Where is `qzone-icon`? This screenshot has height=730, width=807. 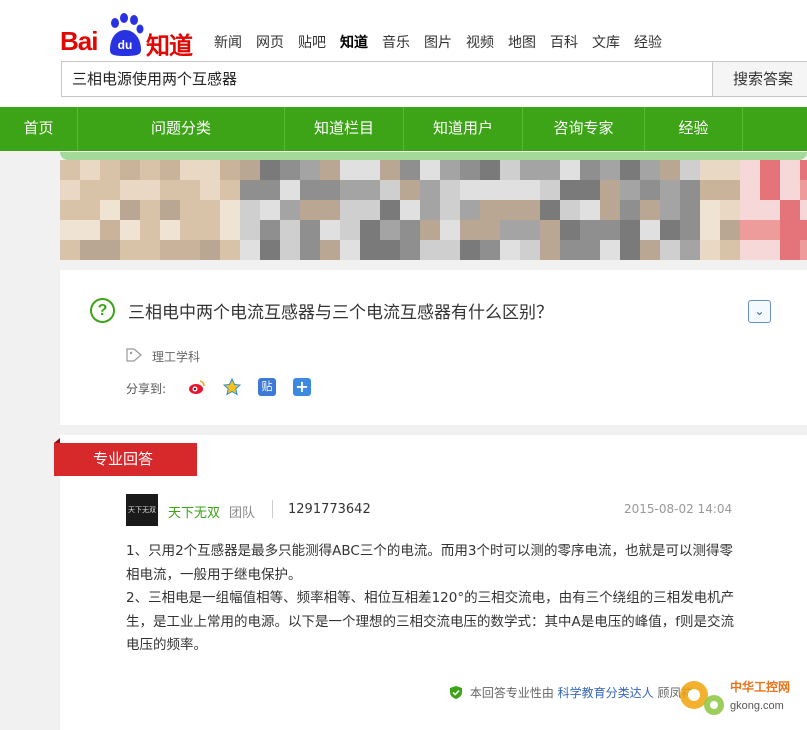 qzone-icon is located at coordinates (232, 386).